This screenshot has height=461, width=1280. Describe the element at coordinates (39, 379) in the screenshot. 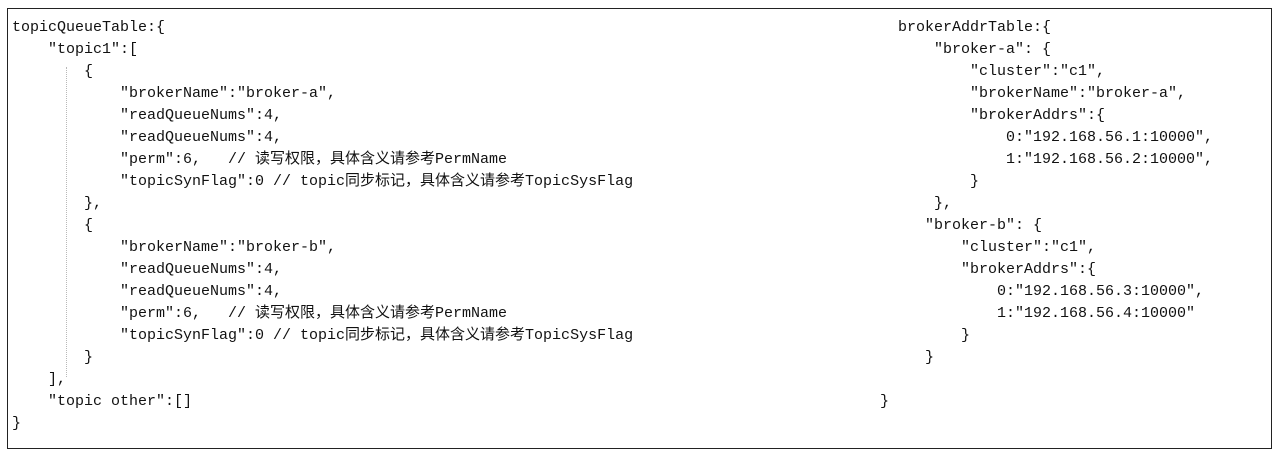

I see `code-line: ],` at that location.